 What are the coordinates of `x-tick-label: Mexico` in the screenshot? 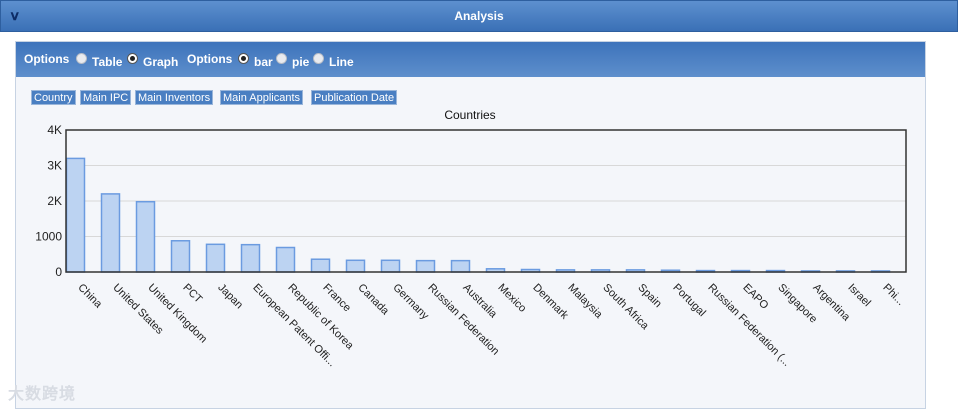 It's located at (511, 298).